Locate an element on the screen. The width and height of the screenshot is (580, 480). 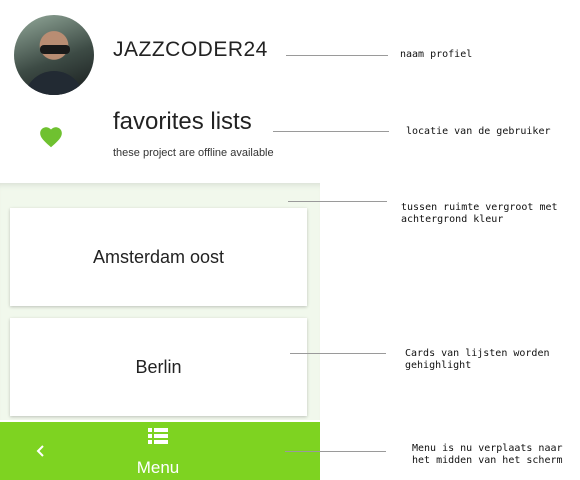
annotation-line-menu is located at coordinates (335, 451).